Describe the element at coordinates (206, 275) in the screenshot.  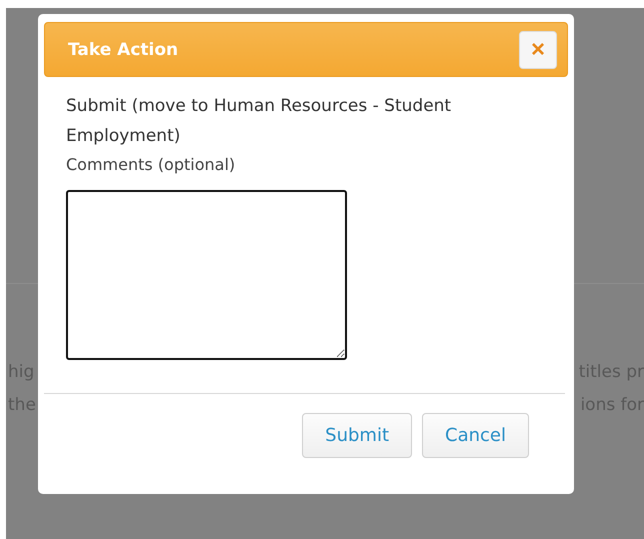
I see `comments-field` at that location.